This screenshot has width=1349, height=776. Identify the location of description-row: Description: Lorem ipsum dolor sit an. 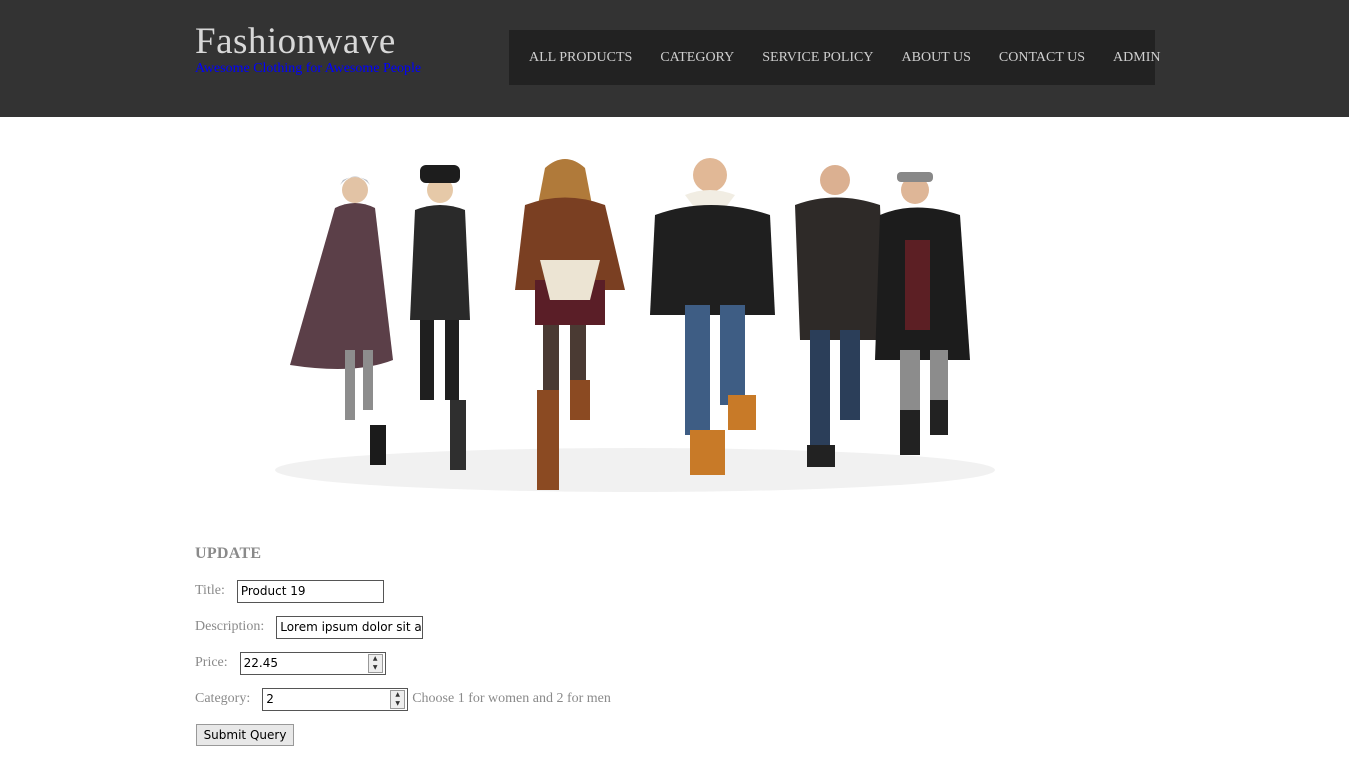
(309, 627).